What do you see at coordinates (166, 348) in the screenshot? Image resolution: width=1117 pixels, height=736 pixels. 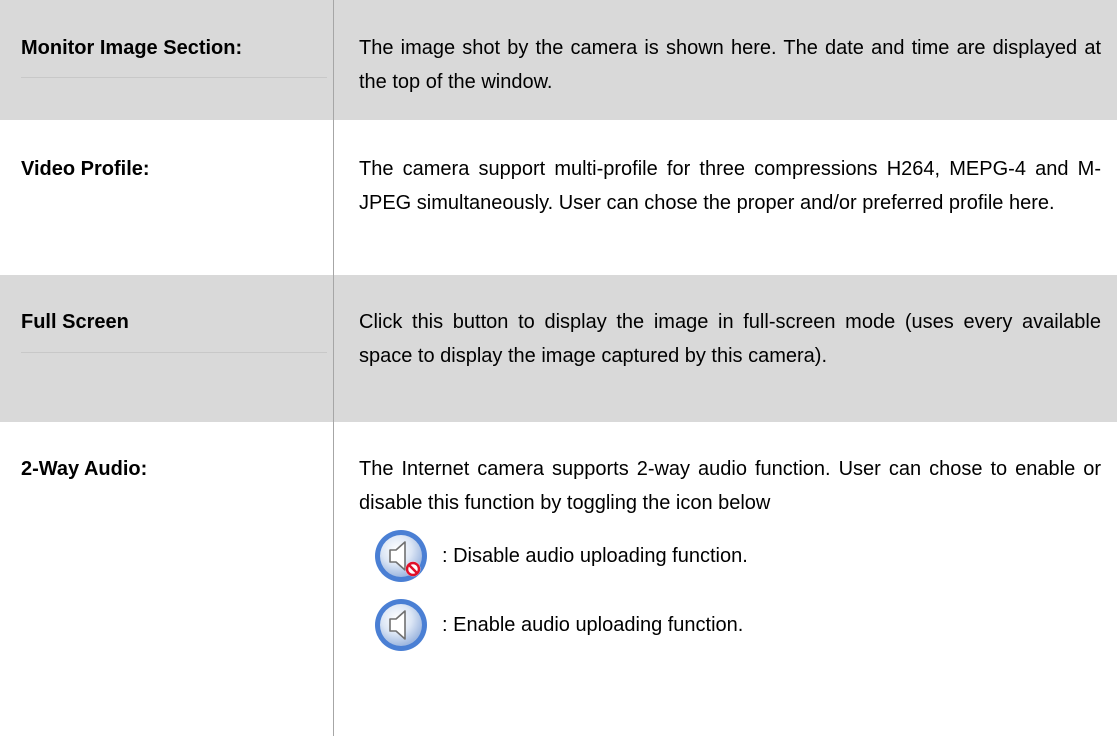 I see `row-label: Full Screen` at bounding box center [166, 348].